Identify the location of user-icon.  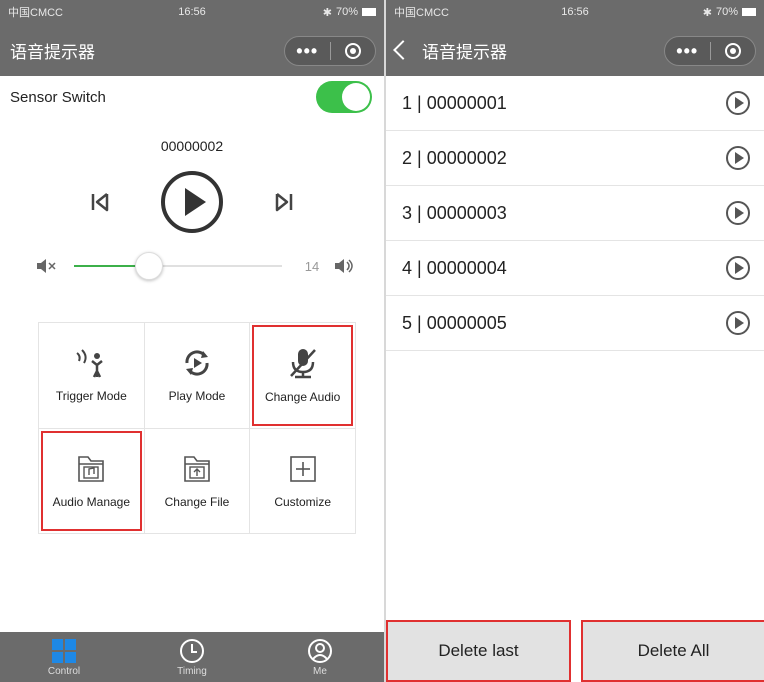
(320, 650).